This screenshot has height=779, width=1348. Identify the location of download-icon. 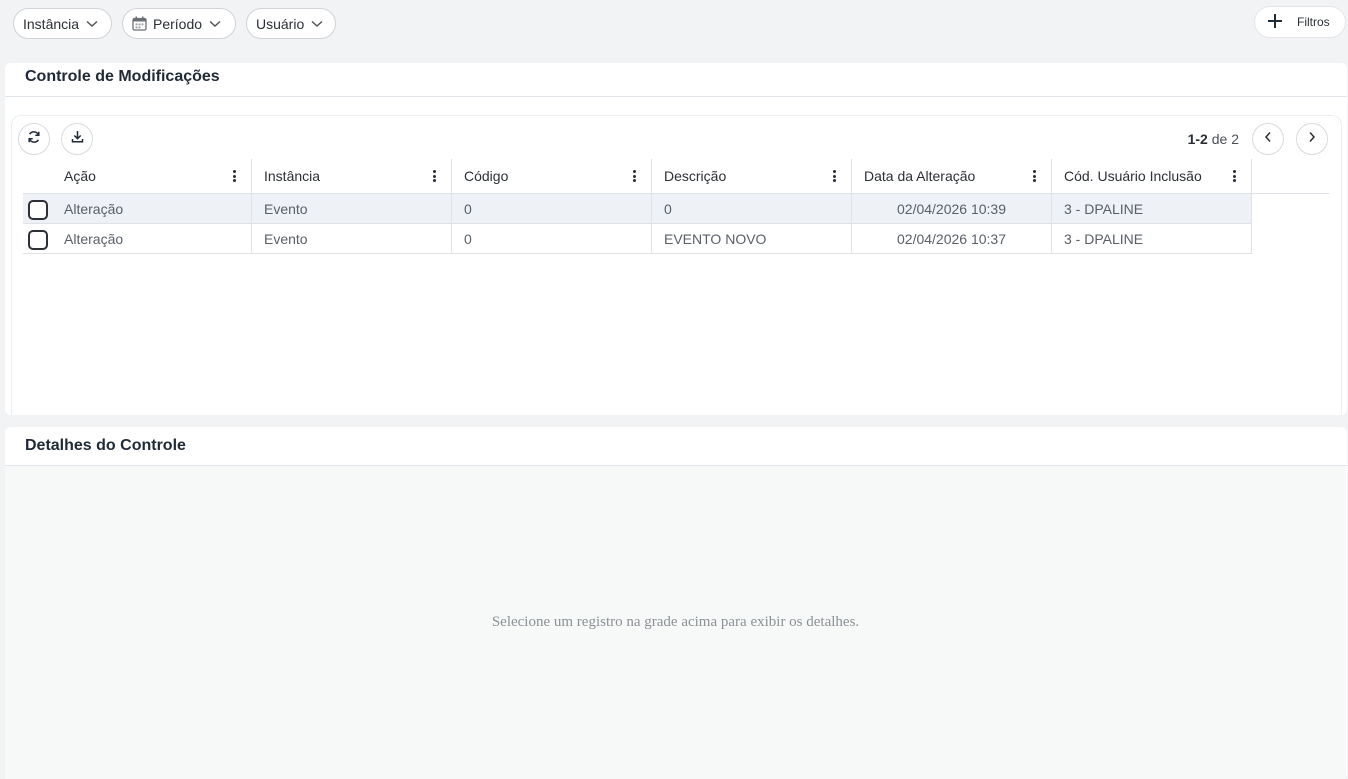
(77, 139).